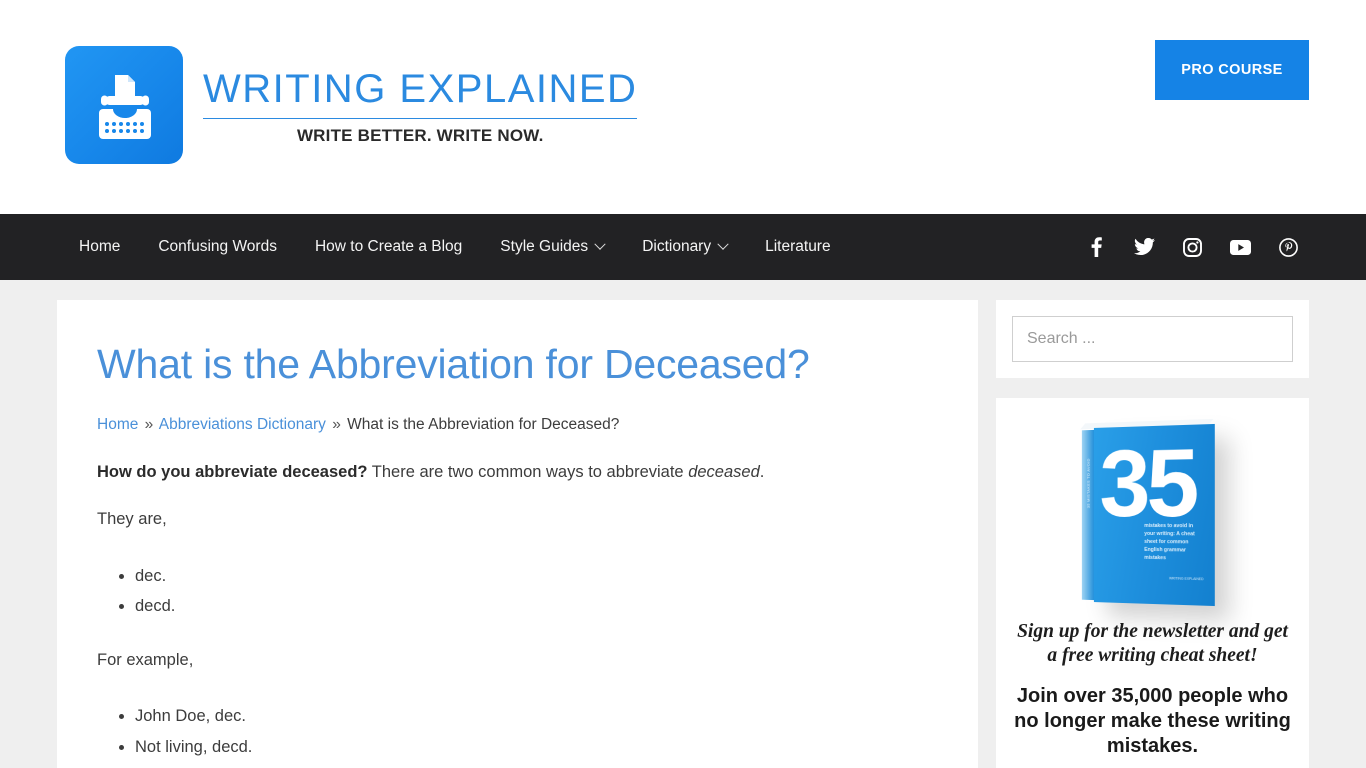 The width and height of the screenshot is (1366, 768). What do you see at coordinates (536, 606) in the screenshot?
I see `list-item: decd.` at bounding box center [536, 606].